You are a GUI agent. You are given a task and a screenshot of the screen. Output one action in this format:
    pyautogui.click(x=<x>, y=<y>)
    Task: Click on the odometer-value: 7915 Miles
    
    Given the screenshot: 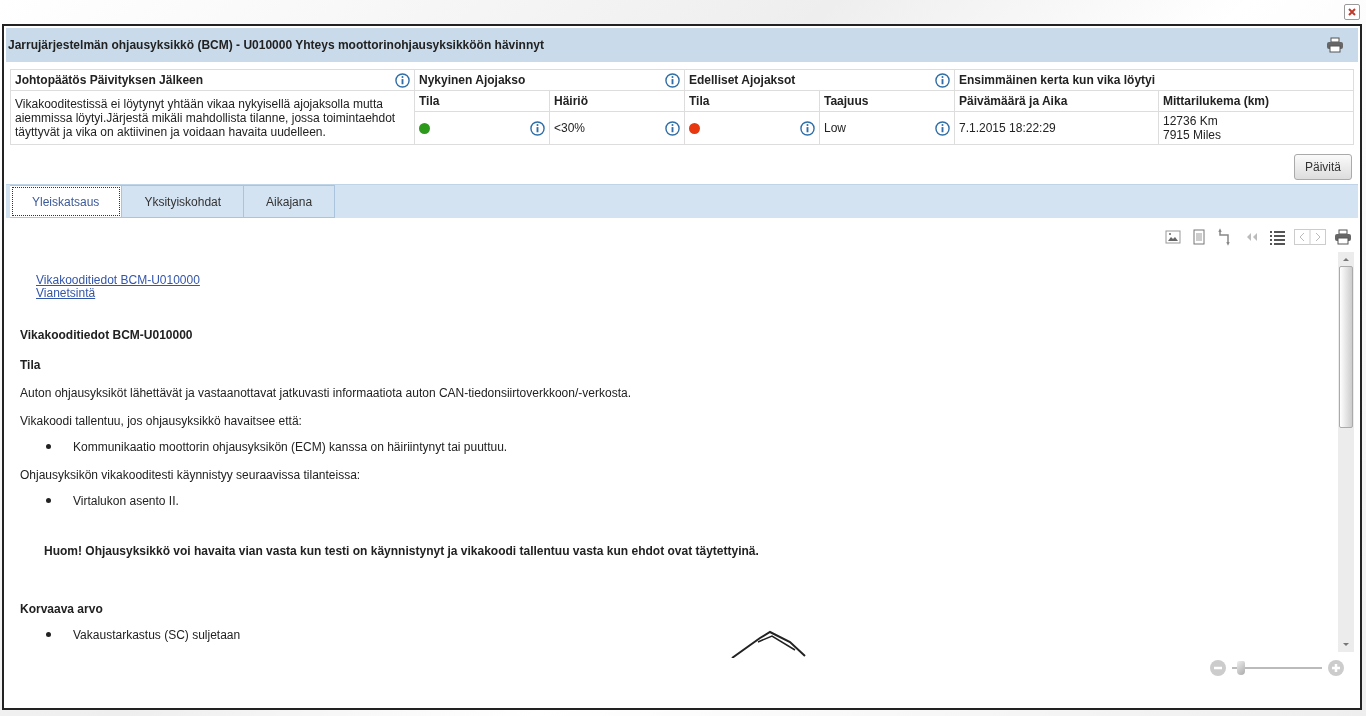 What is the action you would take?
    pyautogui.click(x=1193, y=135)
    